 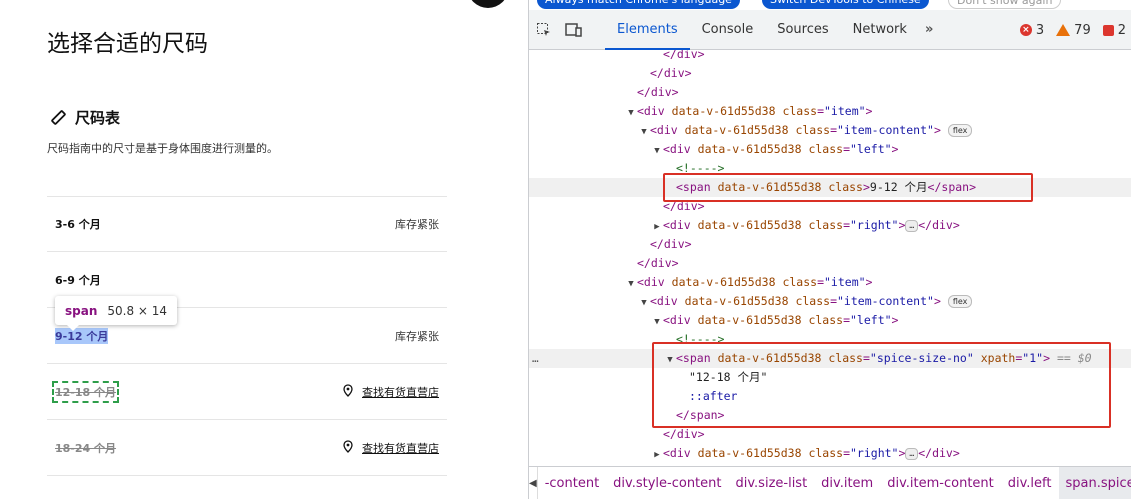 What do you see at coordinates (1108, 30) in the screenshot?
I see `issue-icon` at bounding box center [1108, 30].